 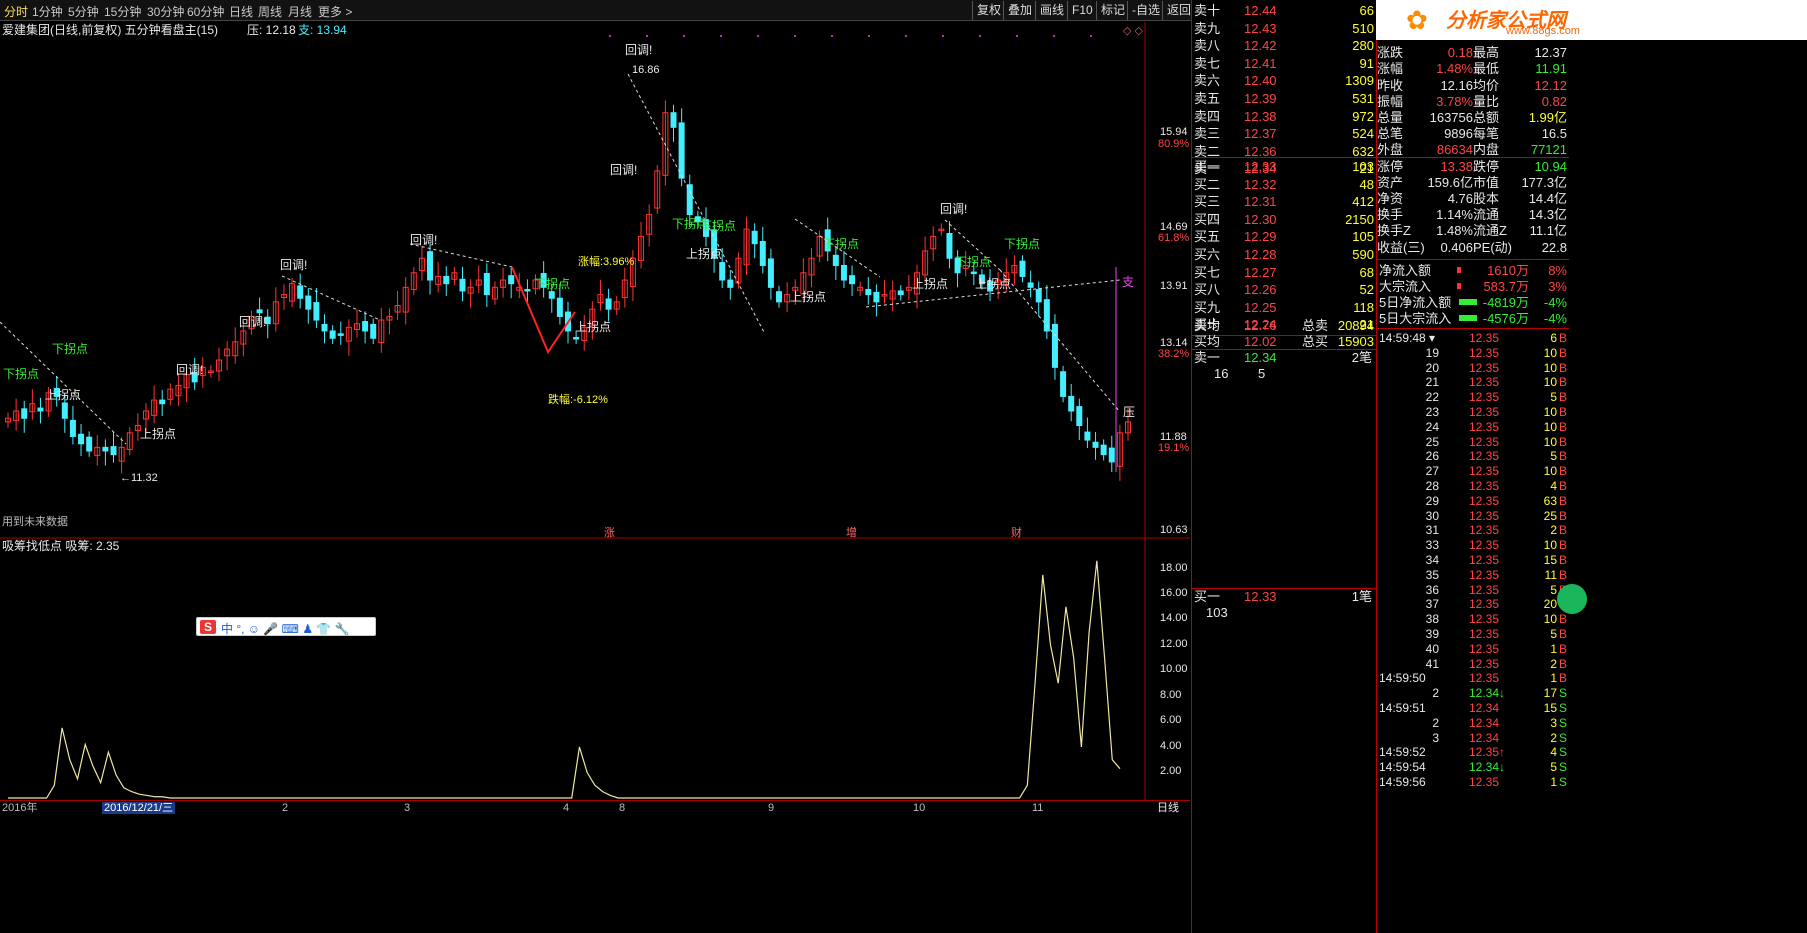 I want to click on ime-tool-icons: 中 °, ☺ 🎤 ⌨ ♟ 👕 🔧, so click(x=285, y=628).